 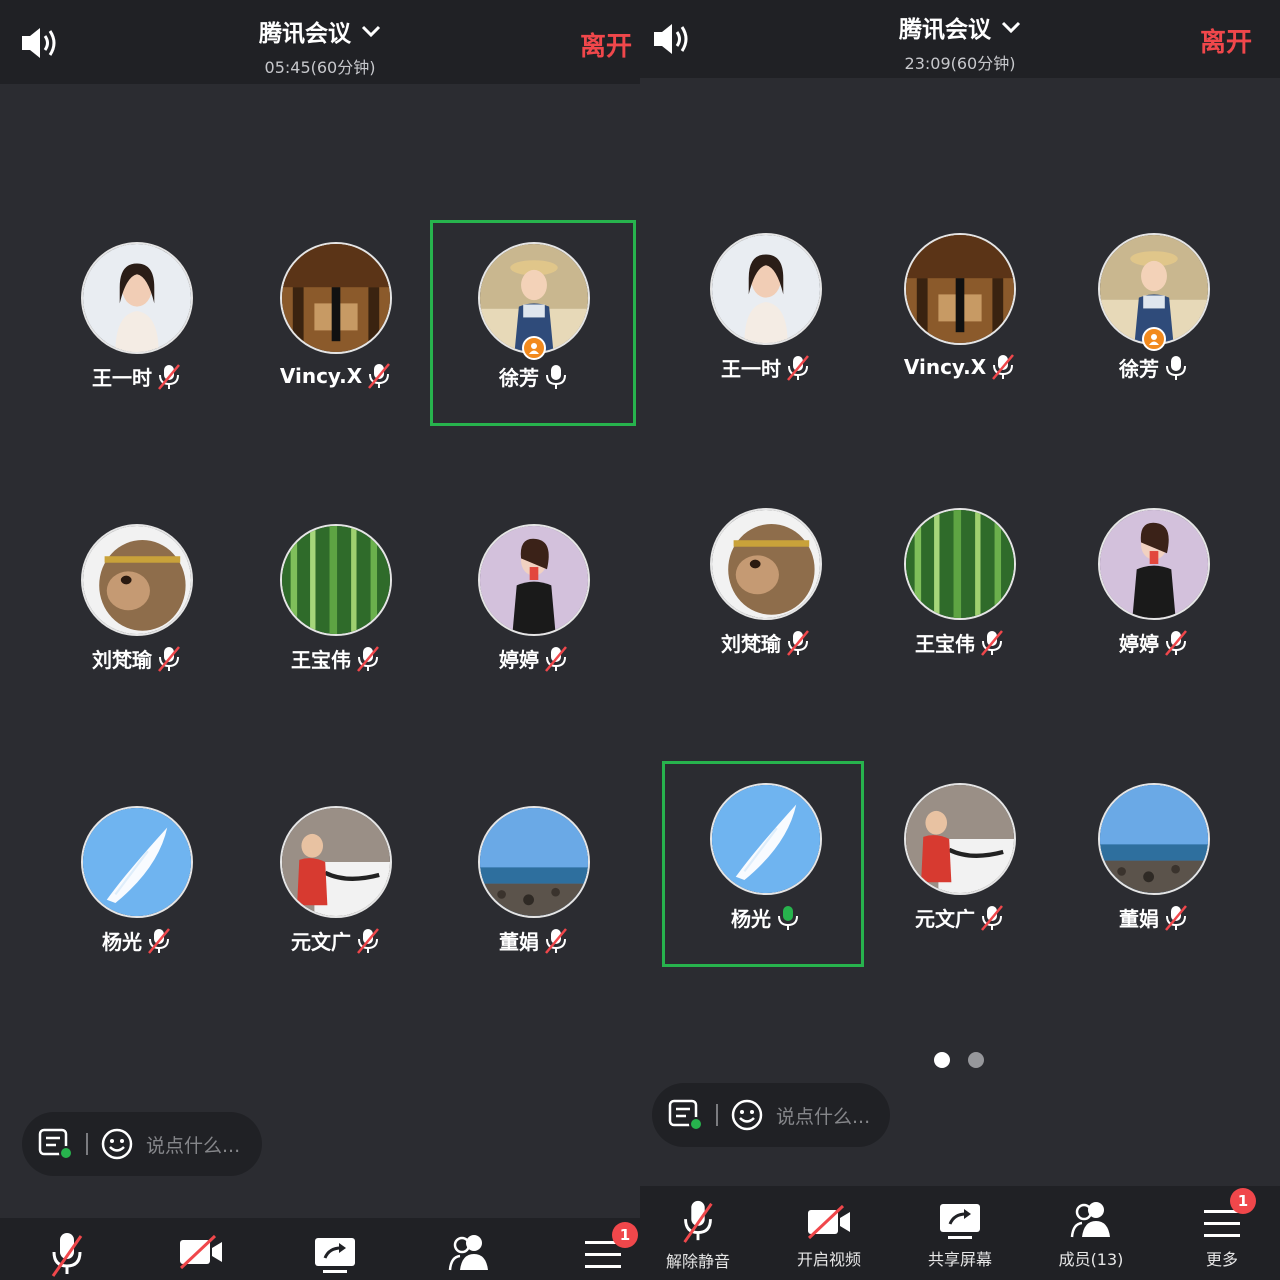 I want to click on members-button: 成员(13), so click(x=1091, y=1234).